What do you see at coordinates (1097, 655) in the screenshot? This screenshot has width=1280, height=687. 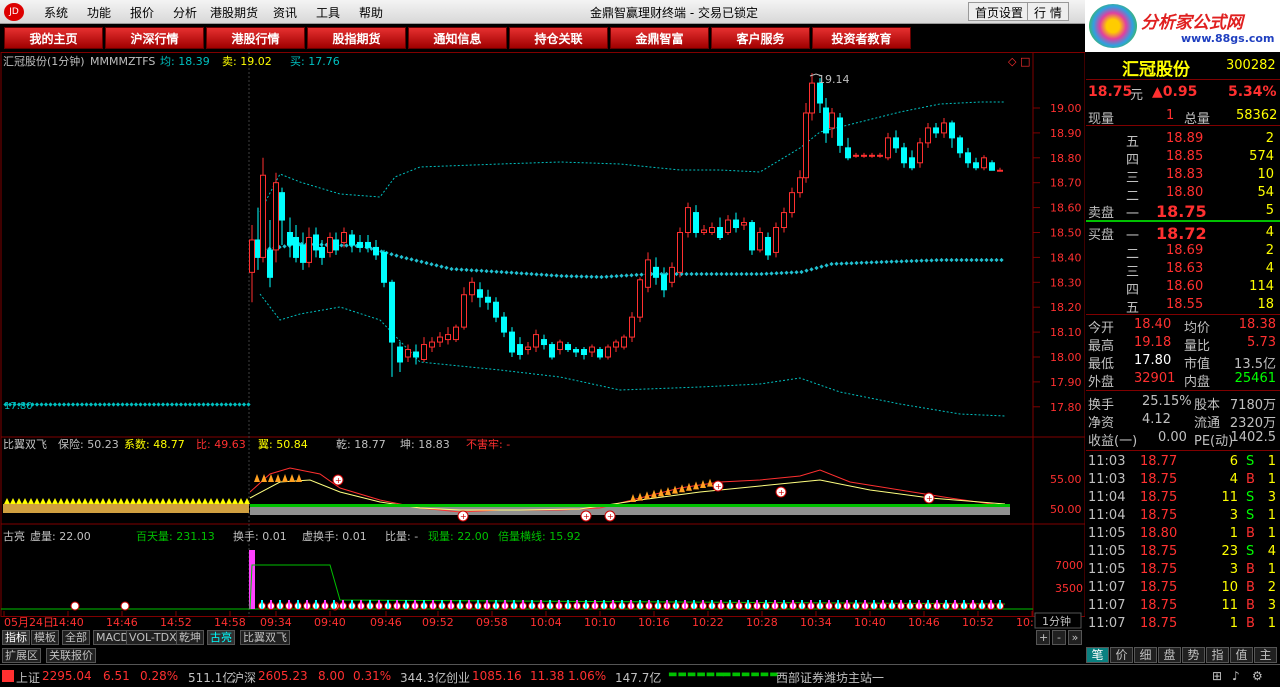 I see `rtab-bi: 笔` at bounding box center [1097, 655].